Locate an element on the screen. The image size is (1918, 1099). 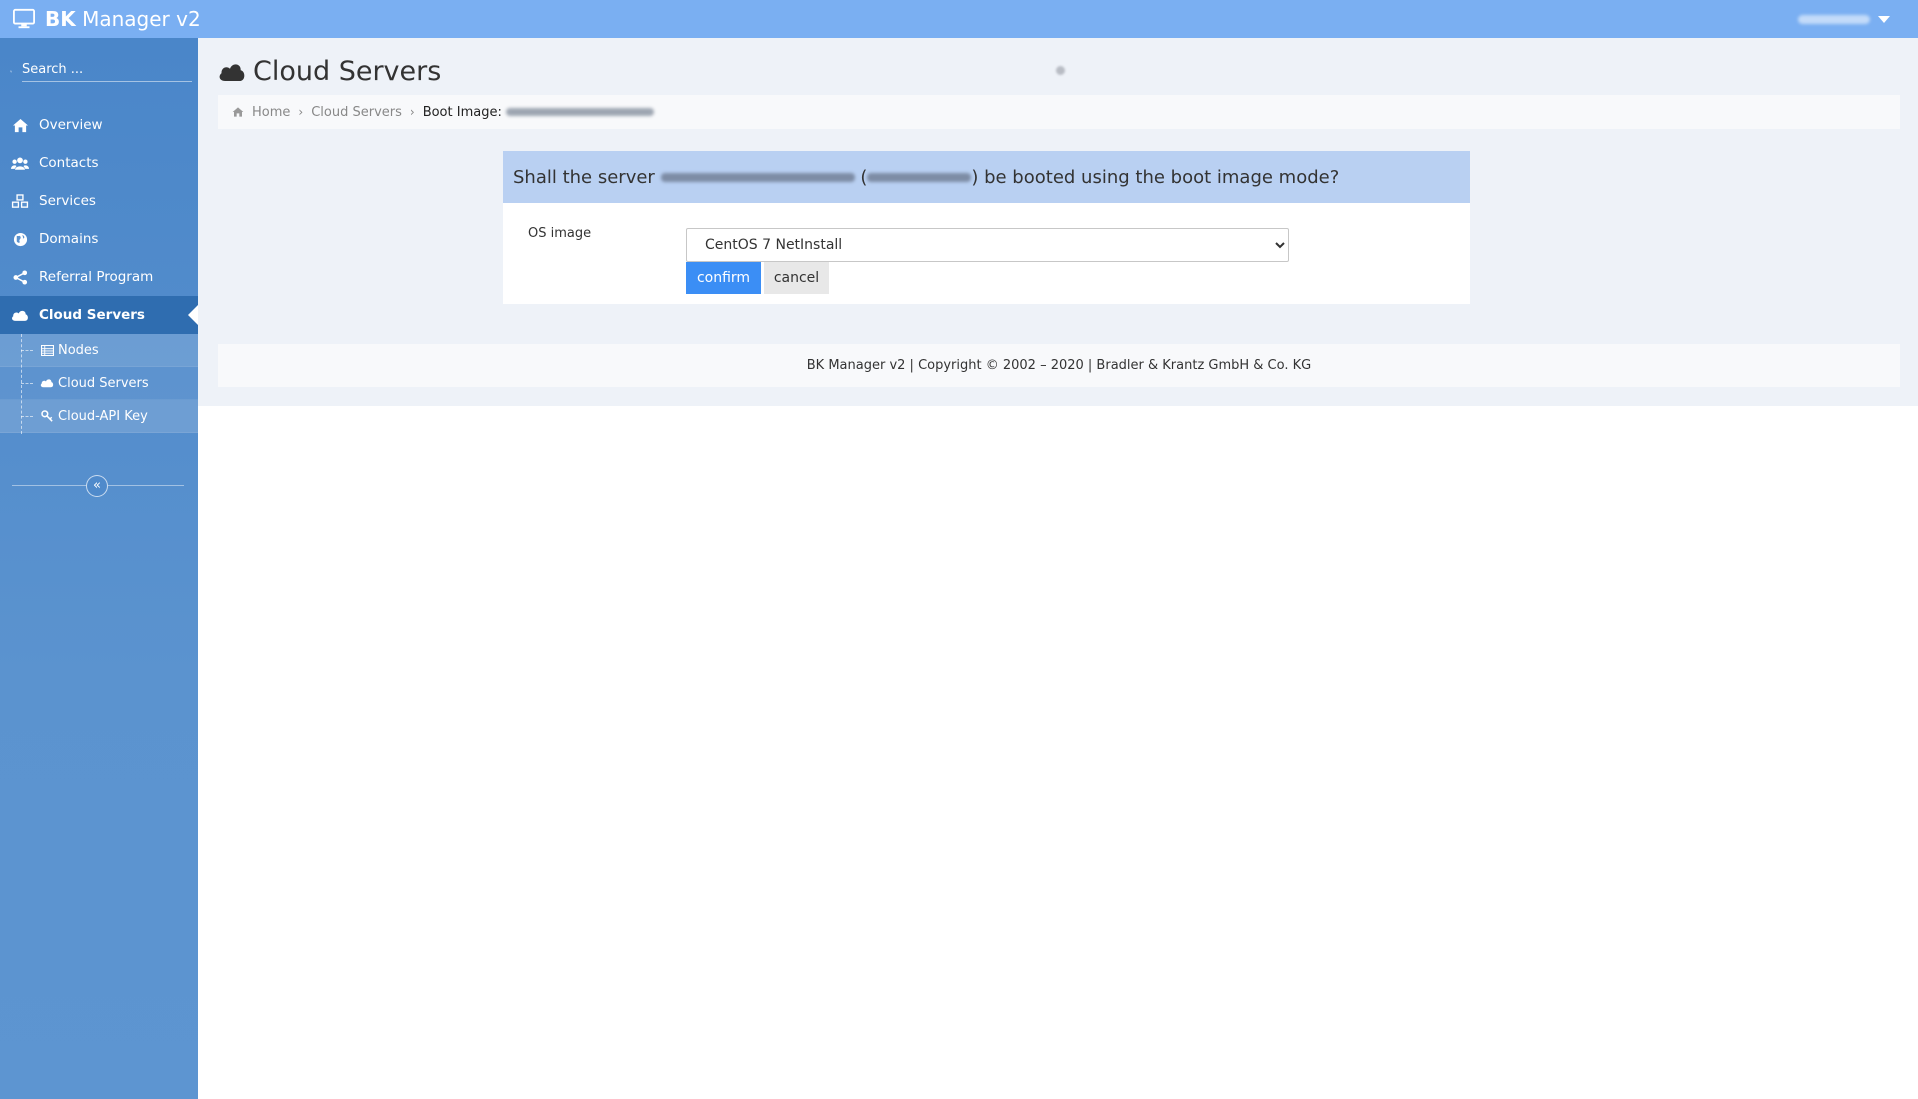
key-icon is located at coordinates (47, 416).